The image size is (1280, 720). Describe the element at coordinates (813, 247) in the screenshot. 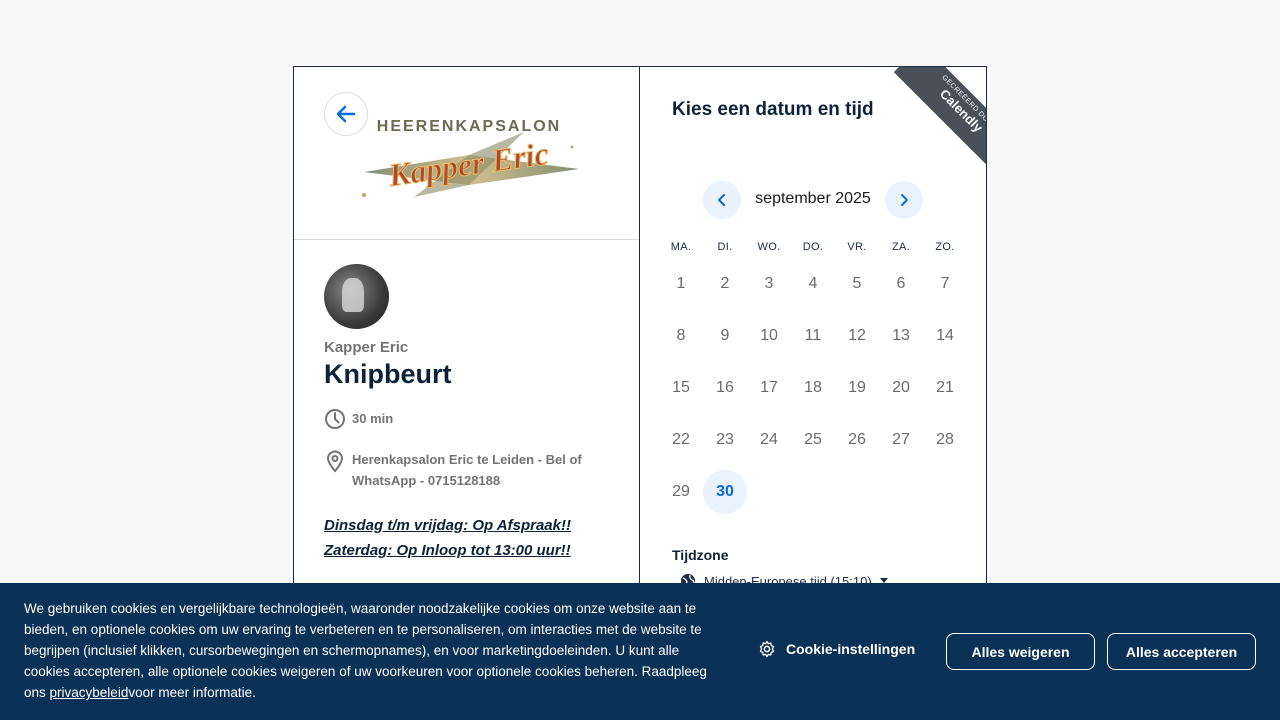

I see `weekday-label: DO.` at that location.